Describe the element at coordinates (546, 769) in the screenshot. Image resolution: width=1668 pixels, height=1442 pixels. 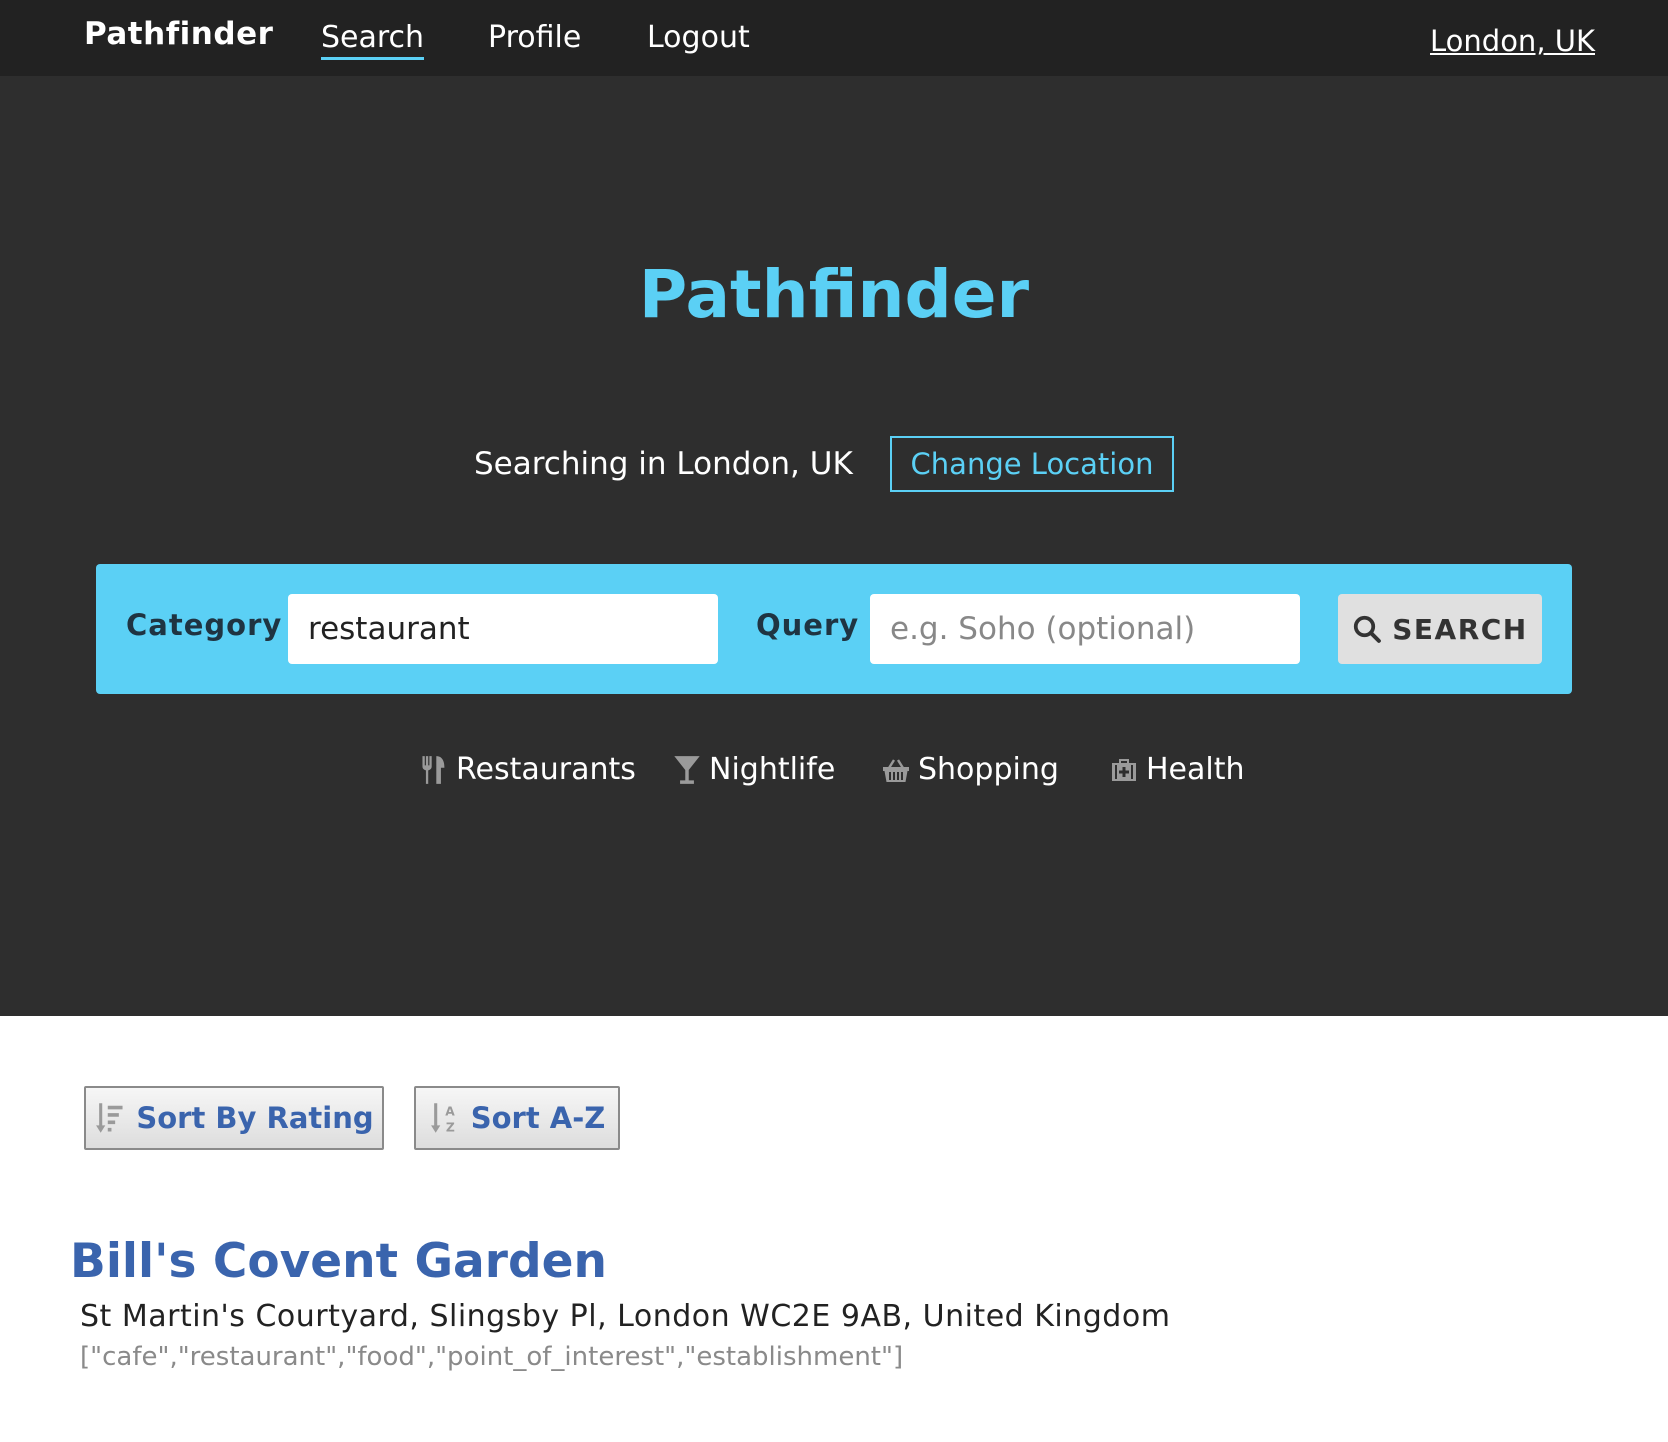
I see `quick-category-label: Restaurants` at that location.